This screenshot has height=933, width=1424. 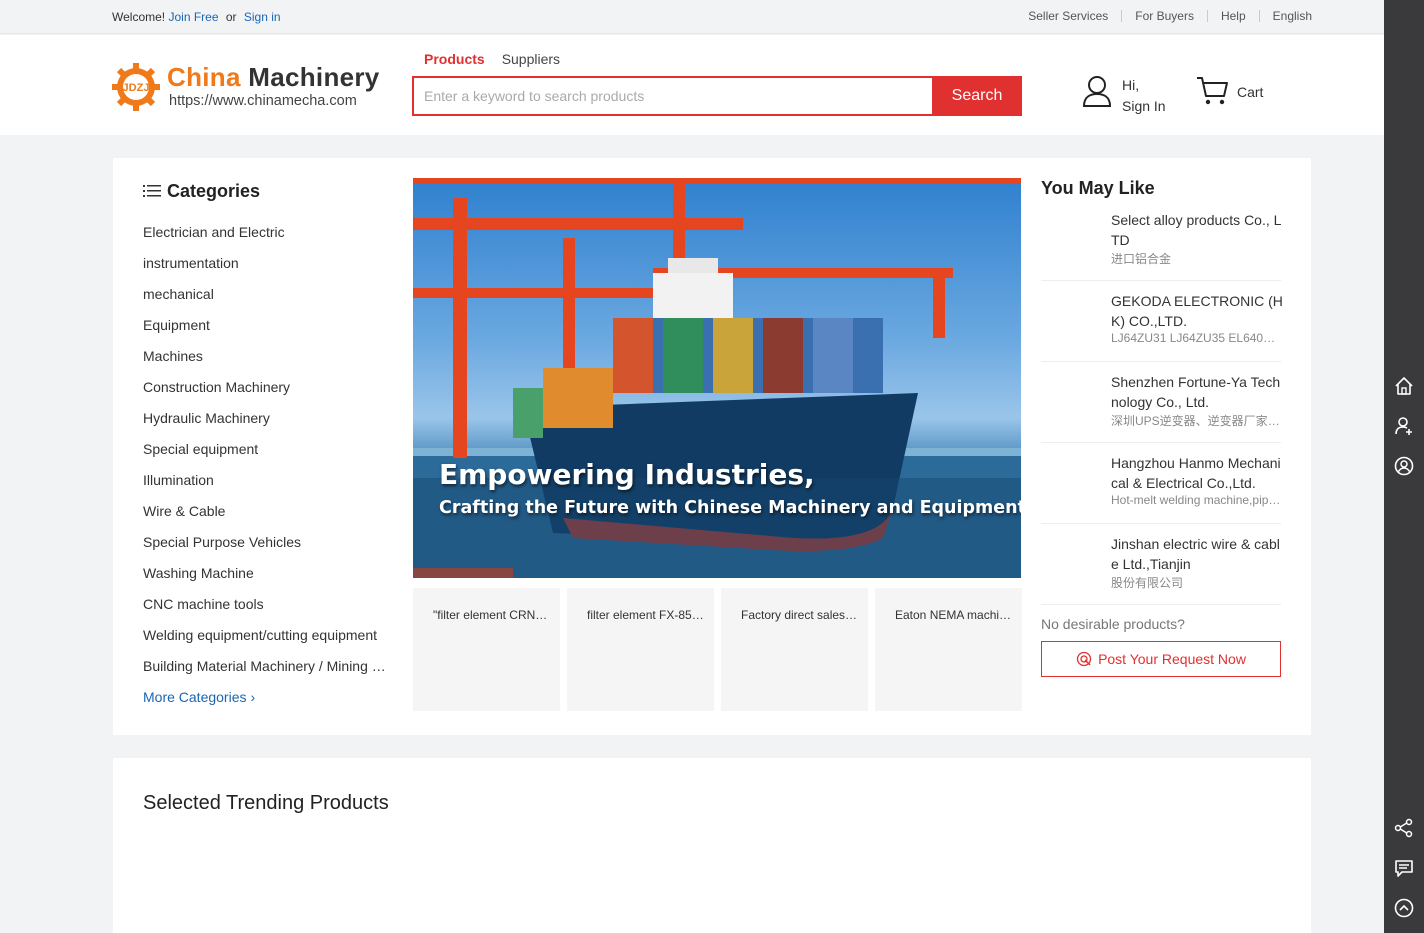 I want to click on category-item: Hydraulic Machinery, so click(x=265, y=425).